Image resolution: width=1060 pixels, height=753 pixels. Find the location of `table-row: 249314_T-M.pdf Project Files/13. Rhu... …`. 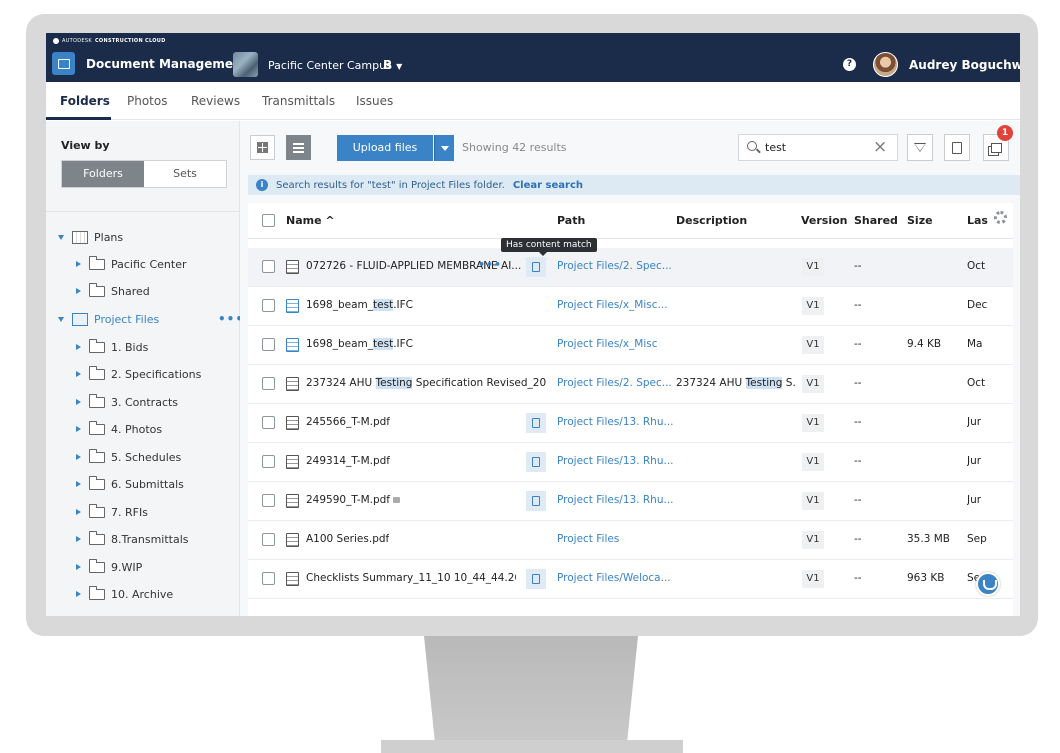

table-row: 249314_T-M.pdf Project Files/13. Rhu... … is located at coordinates (630, 462).